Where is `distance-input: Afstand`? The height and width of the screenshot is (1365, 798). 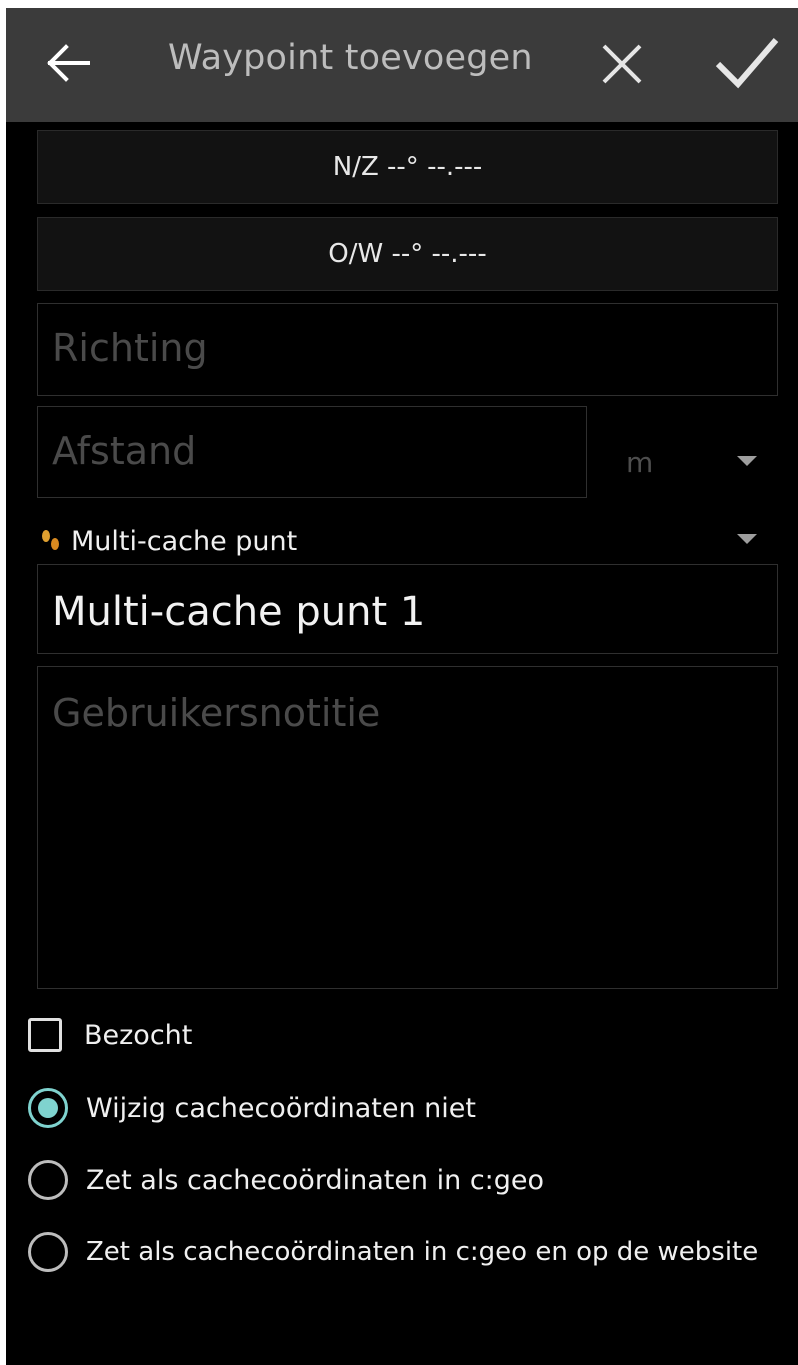
distance-input: Afstand is located at coordinates (312, 452).